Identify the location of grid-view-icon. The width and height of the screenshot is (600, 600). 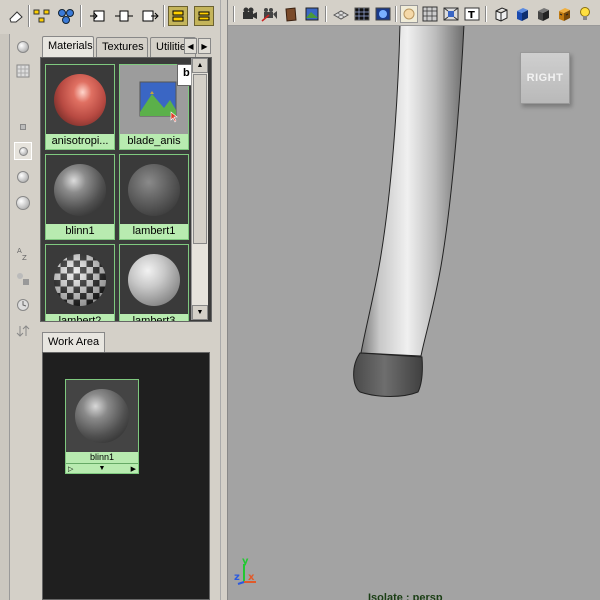
(23, 71).